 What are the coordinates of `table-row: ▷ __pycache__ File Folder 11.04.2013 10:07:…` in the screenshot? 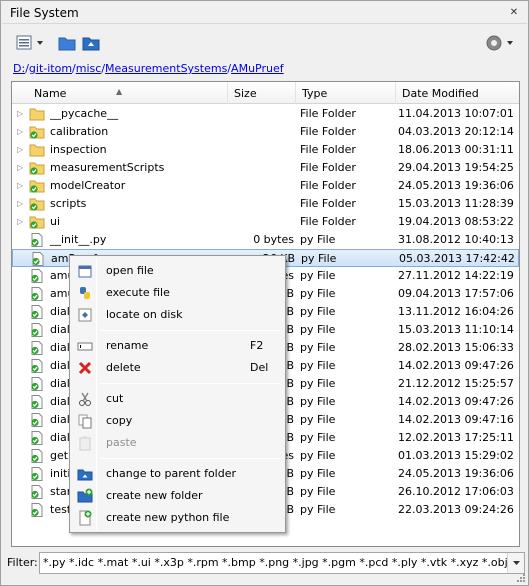 It's located at (265, 114).